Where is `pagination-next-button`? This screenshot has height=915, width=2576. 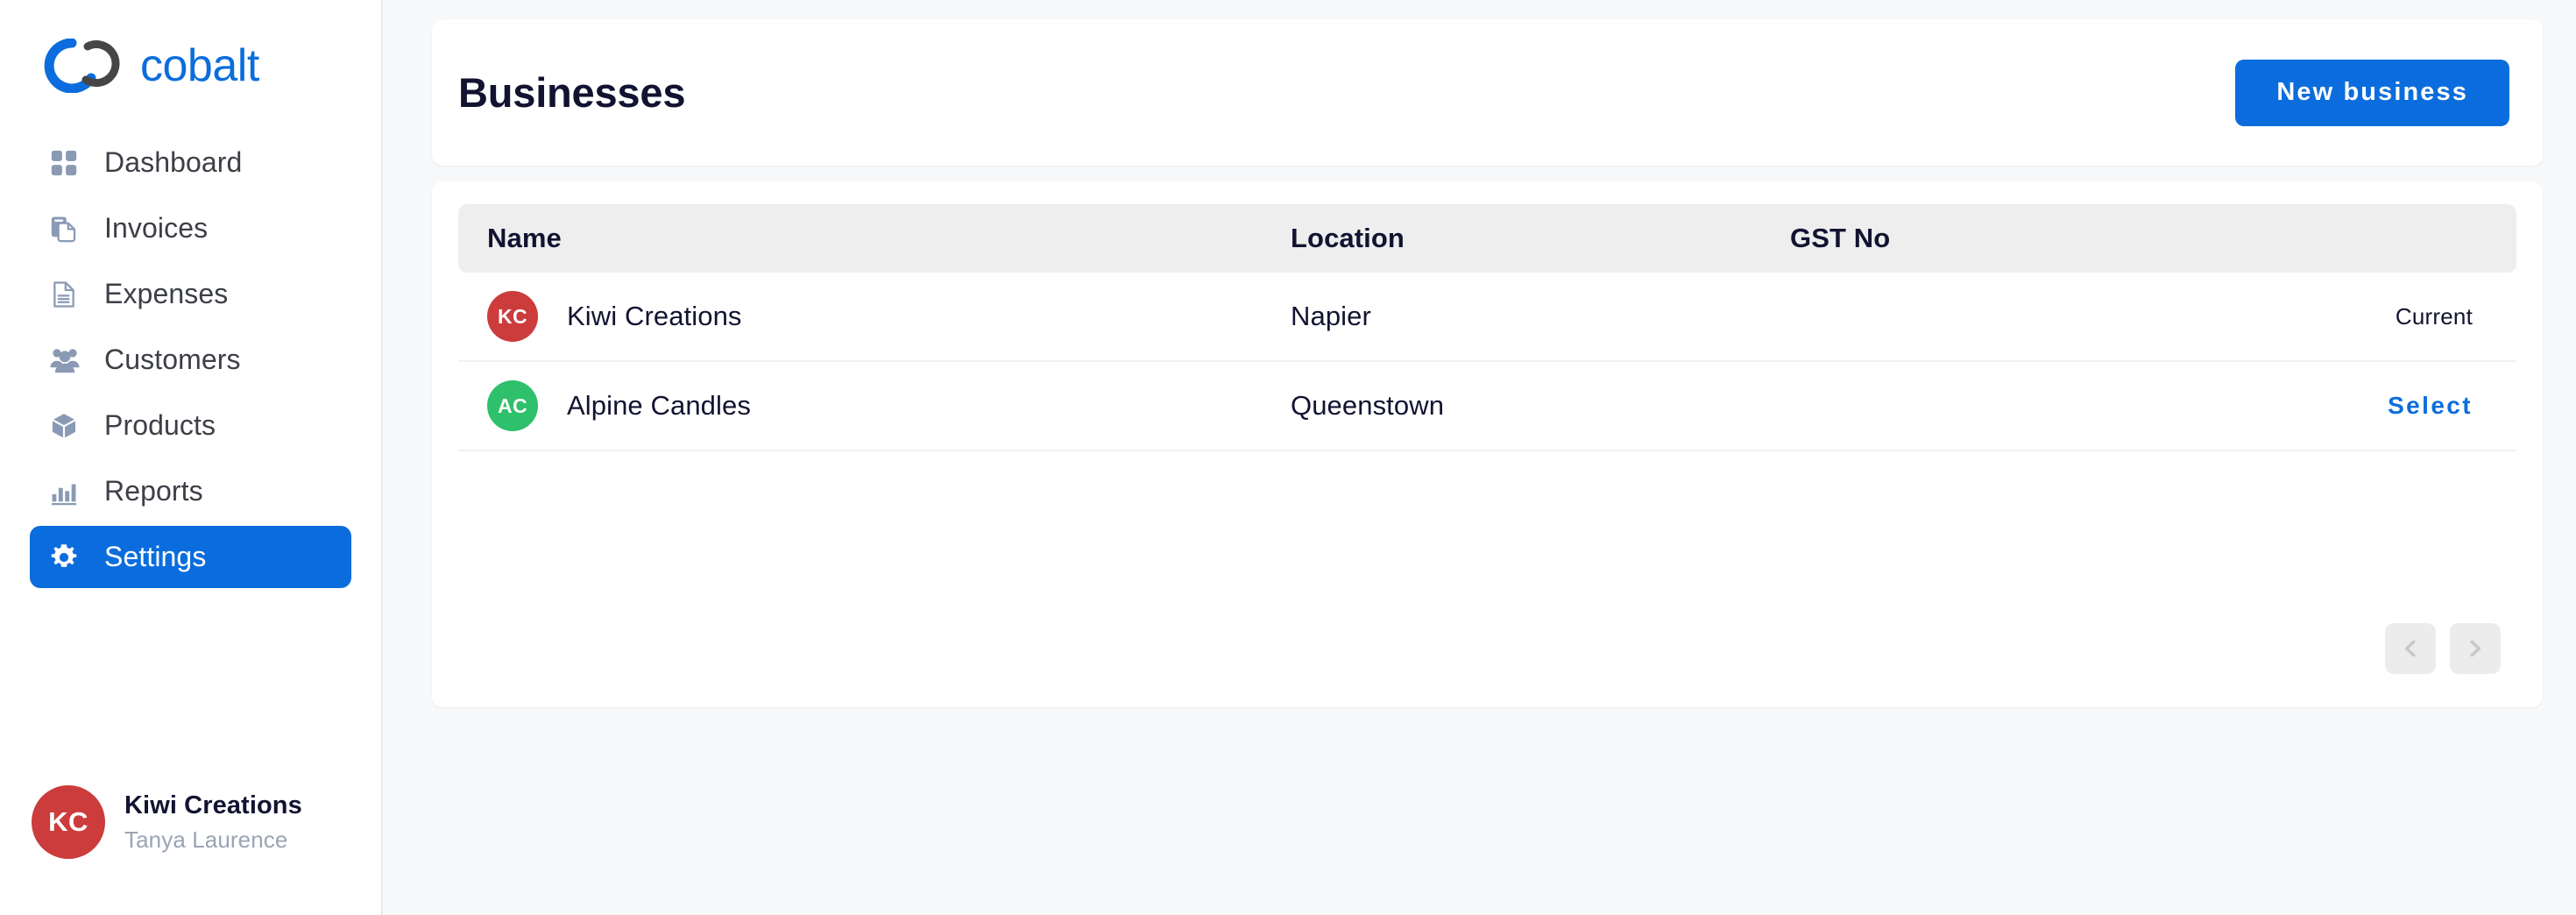 pagination-next-button is located at coordinates (2475, 648).